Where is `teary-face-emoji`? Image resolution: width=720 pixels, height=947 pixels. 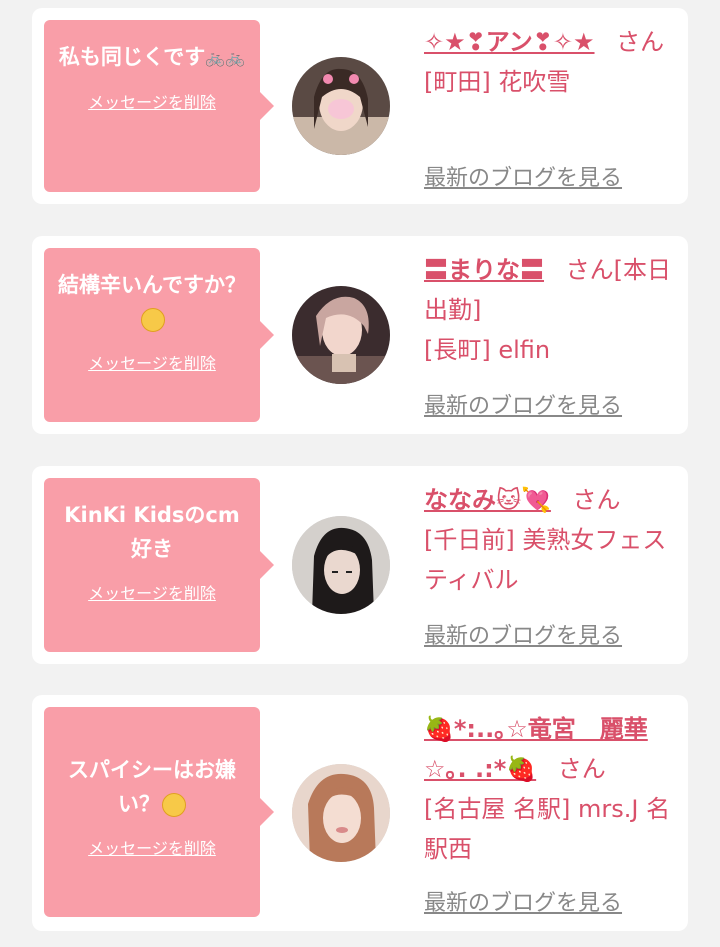
teary-face-emoji is located at coordinates (153, 320).